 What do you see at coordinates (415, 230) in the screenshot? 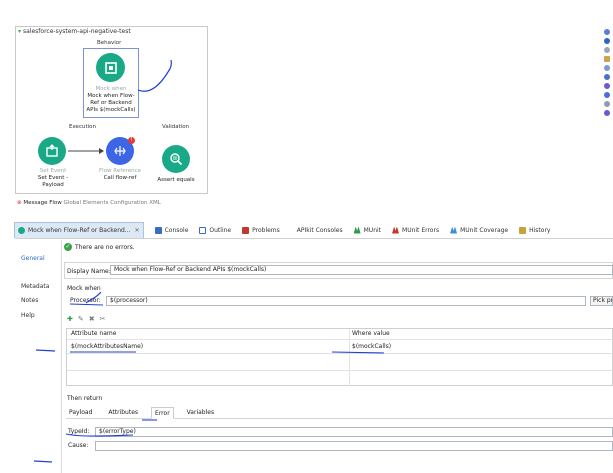
I see `tab-munit-errors: MUnit Errors` at bounding box center [415, 230].